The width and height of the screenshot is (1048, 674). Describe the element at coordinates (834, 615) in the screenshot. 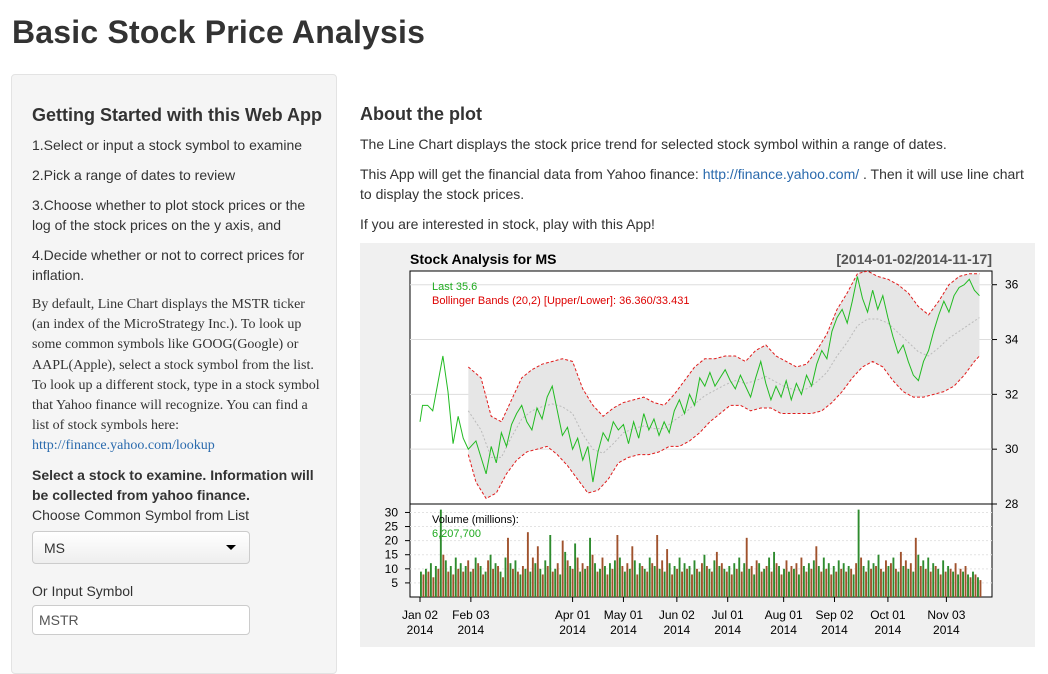

I see `date-tick-label: Sep 02` at that location.